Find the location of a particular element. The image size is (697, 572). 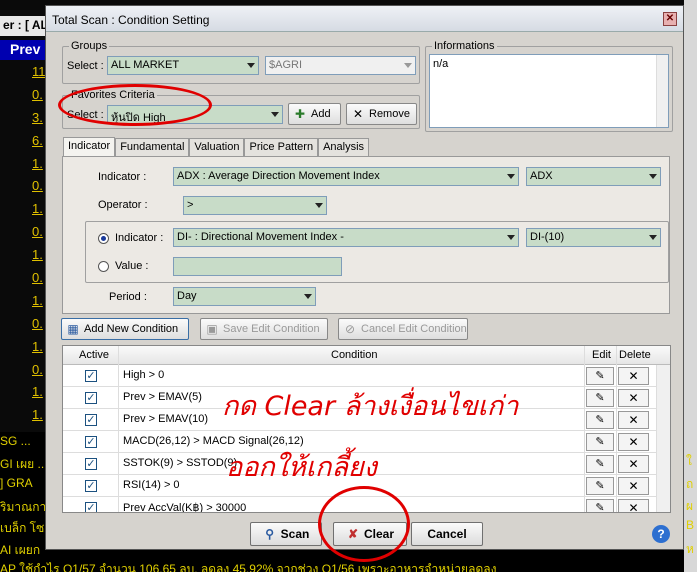

condition-text: Prev AccVal(K฿) > 30000 is located at coordinates (185, 507).